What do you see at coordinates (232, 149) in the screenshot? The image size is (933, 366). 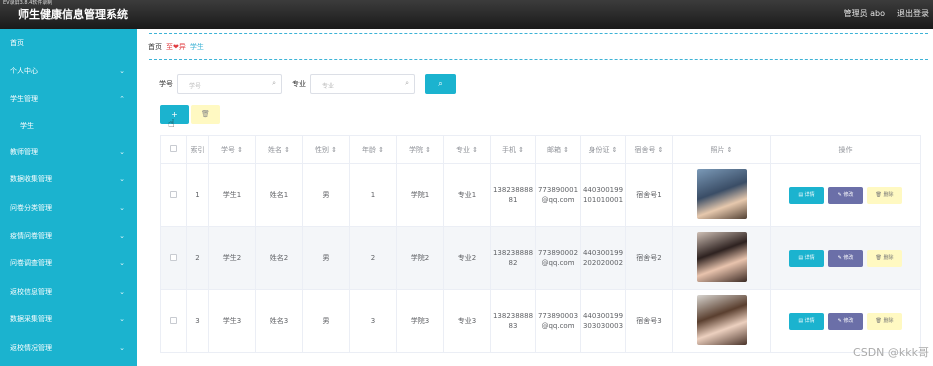 I see `column-header: 学号 ⇕` at bounding box center [232, 149].